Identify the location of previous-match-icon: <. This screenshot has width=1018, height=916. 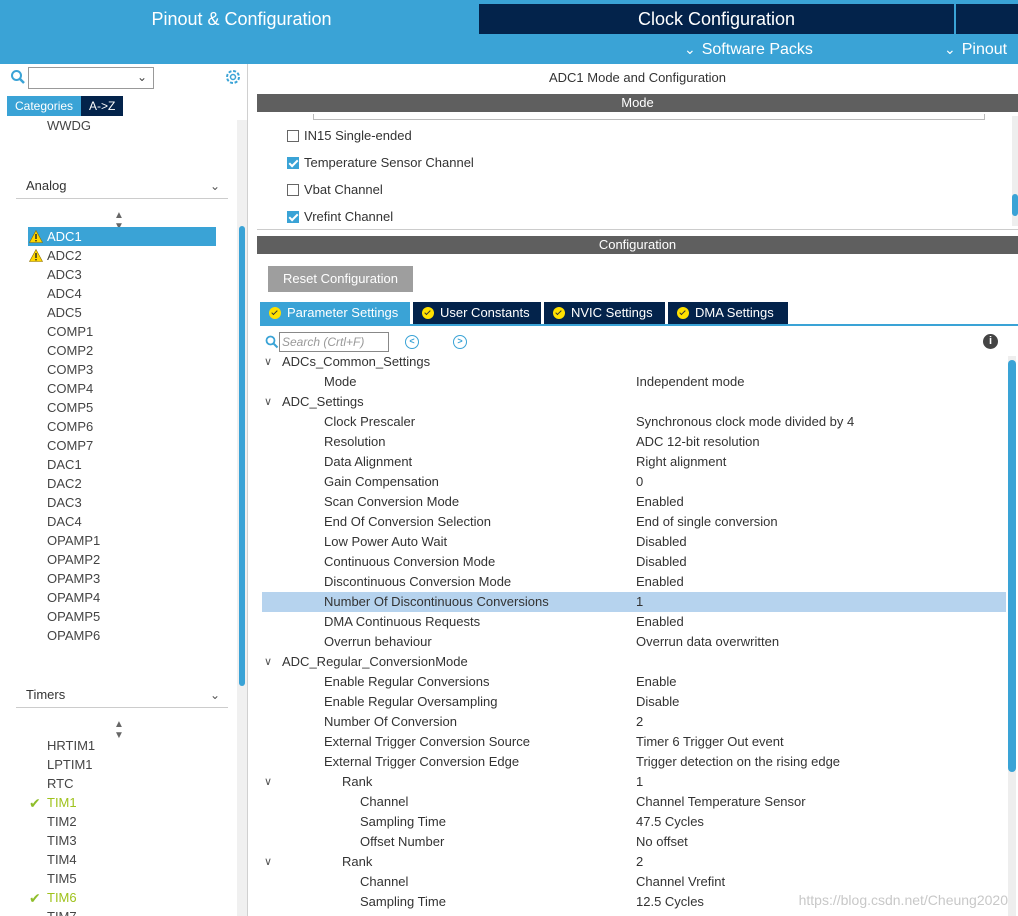
(412, 342).